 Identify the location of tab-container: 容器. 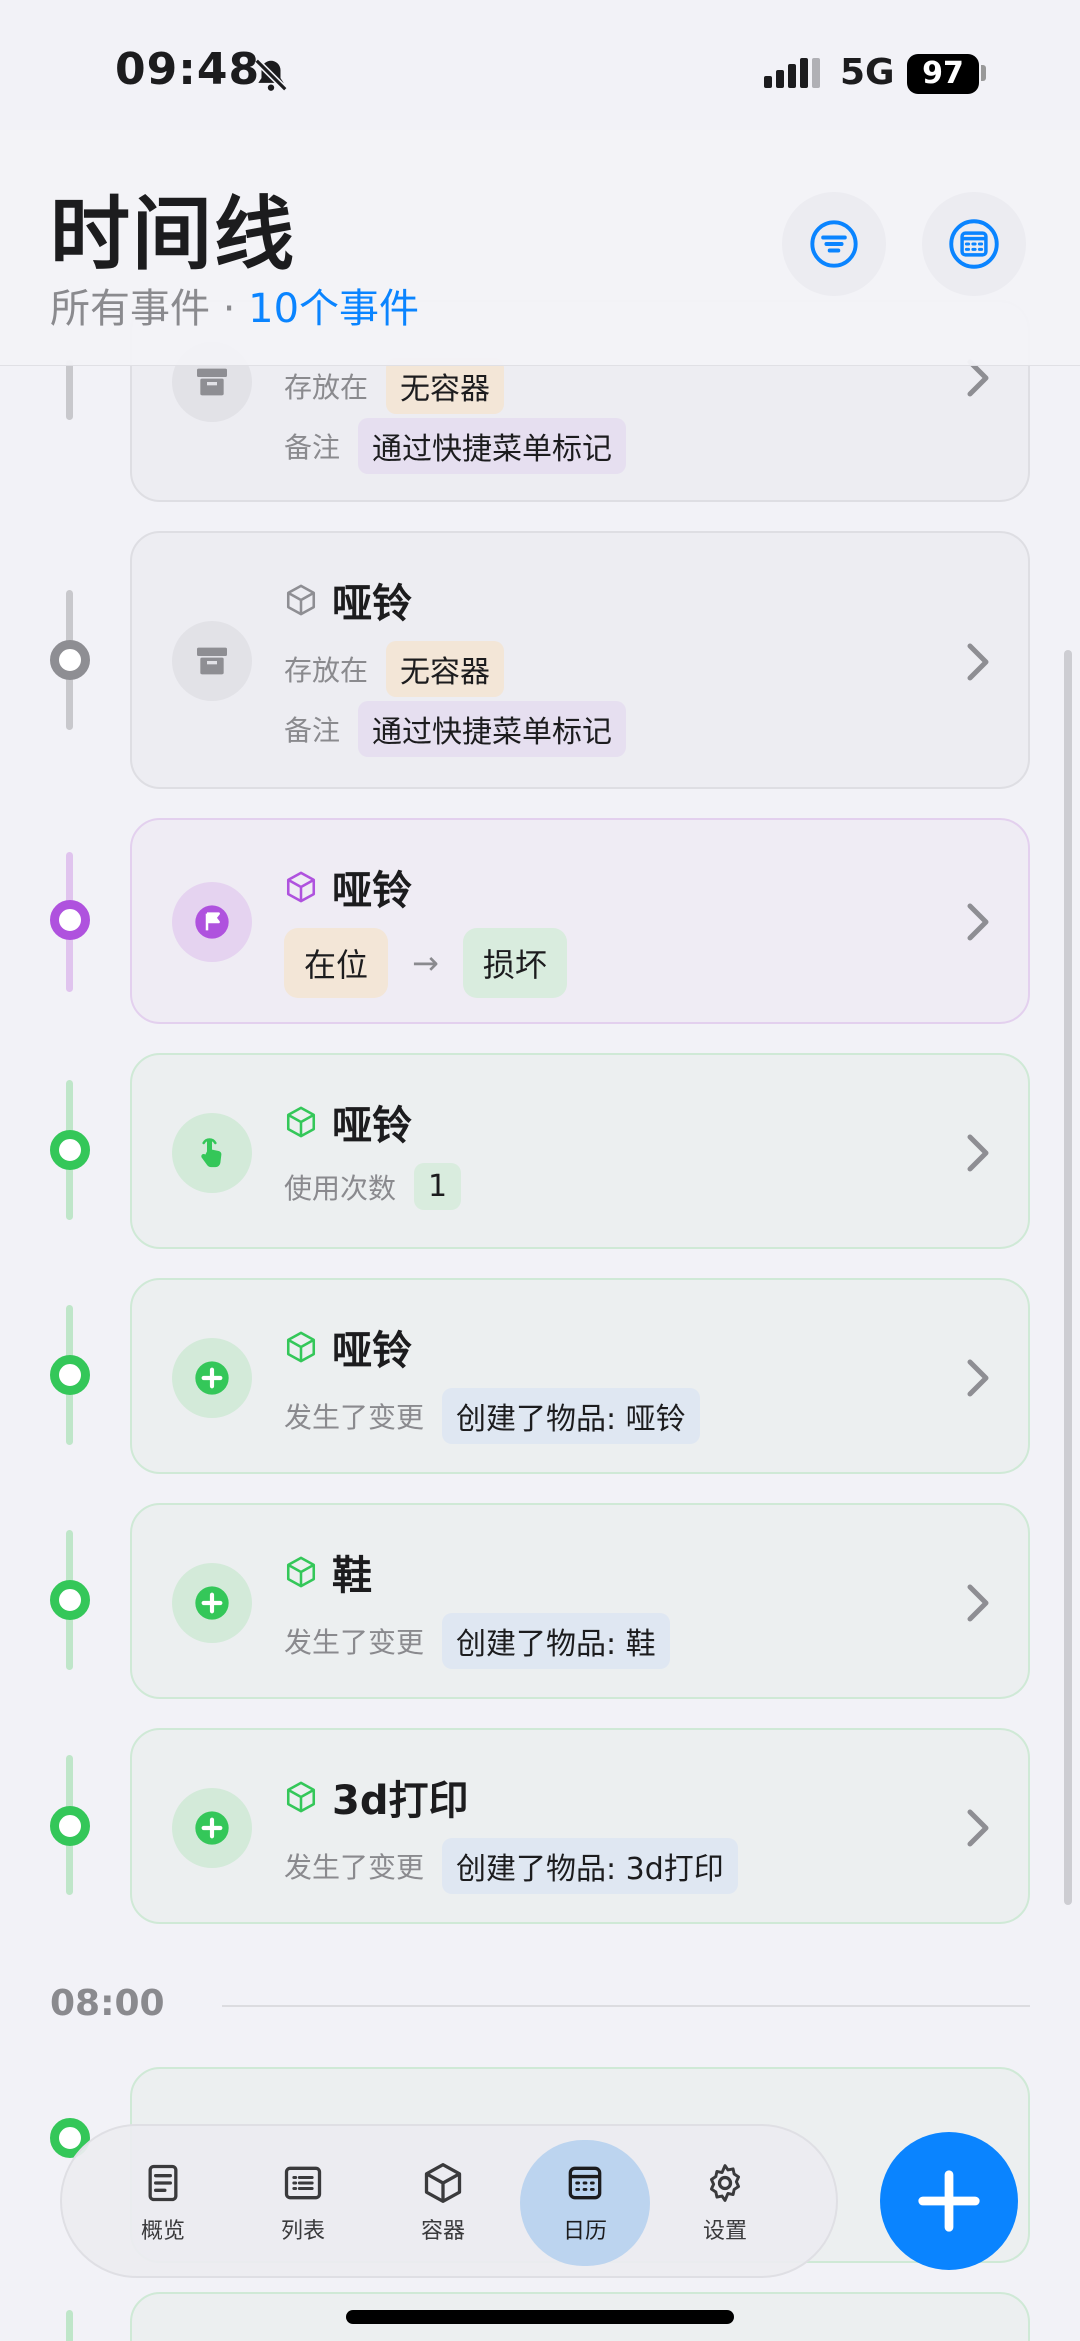
(443, 2203).